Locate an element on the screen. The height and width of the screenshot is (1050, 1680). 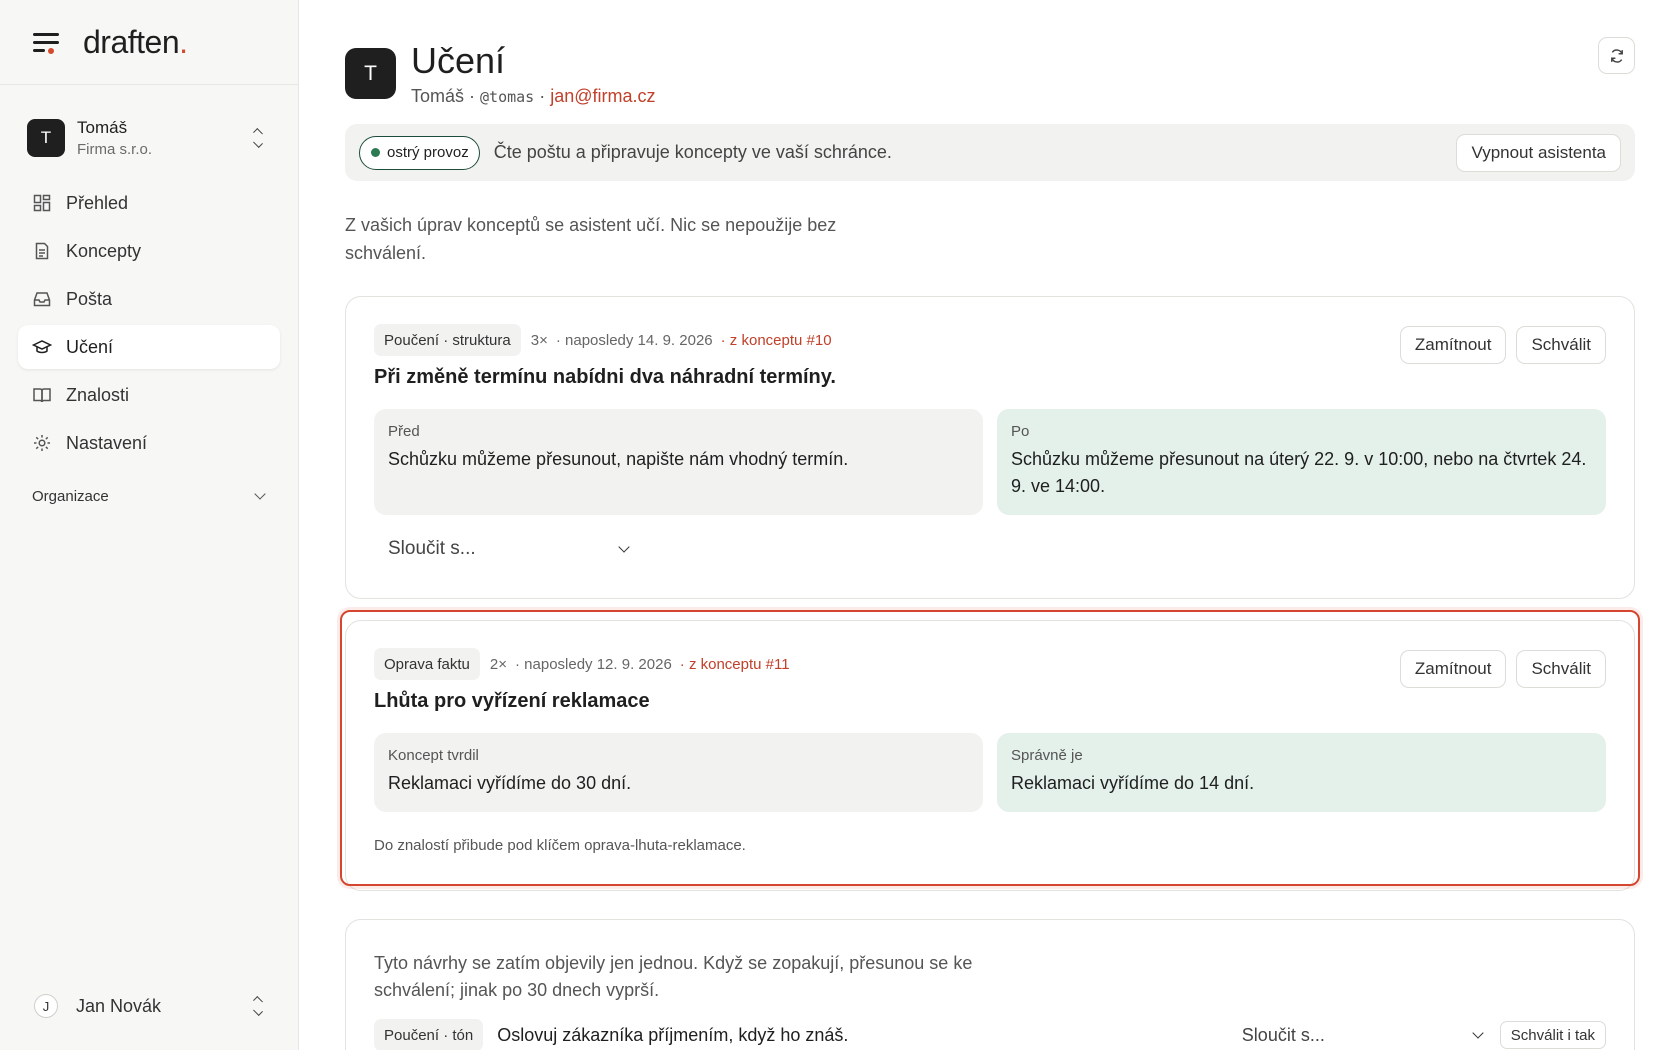
status-badge: ostrý provoz is located at coordinates (419, 152).